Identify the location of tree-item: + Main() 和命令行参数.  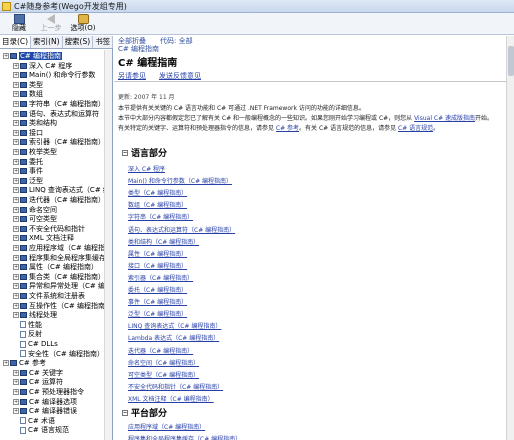
(54, 75).